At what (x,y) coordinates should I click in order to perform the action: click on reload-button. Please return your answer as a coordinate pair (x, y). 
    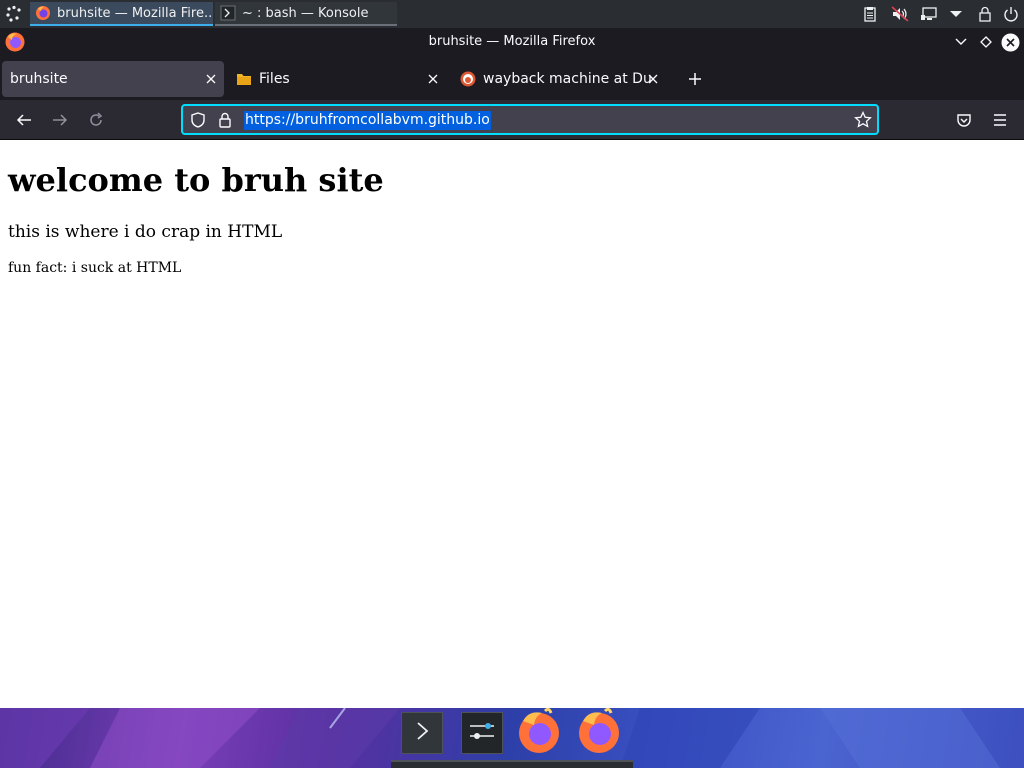
    Looking at the image, I should click on (96, 120).